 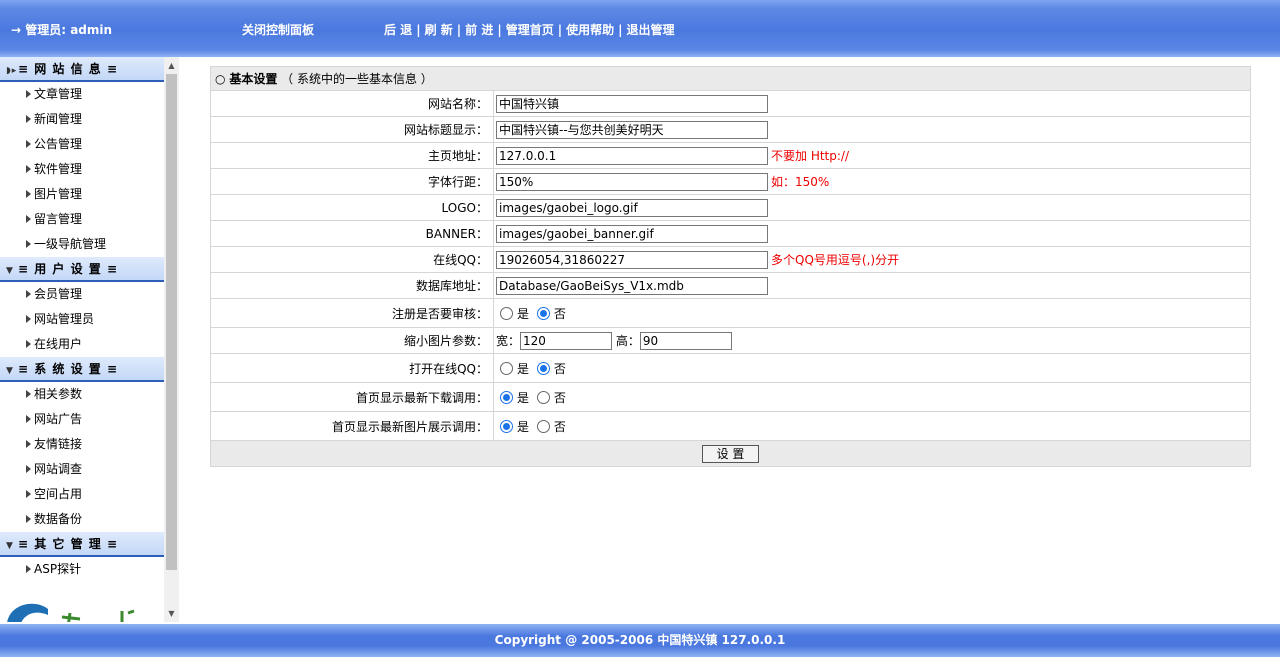 What do you see at coordinates (58, 344) in the screenshot?
I see `item-label: 在线用户` at bounding box center [58, 344].